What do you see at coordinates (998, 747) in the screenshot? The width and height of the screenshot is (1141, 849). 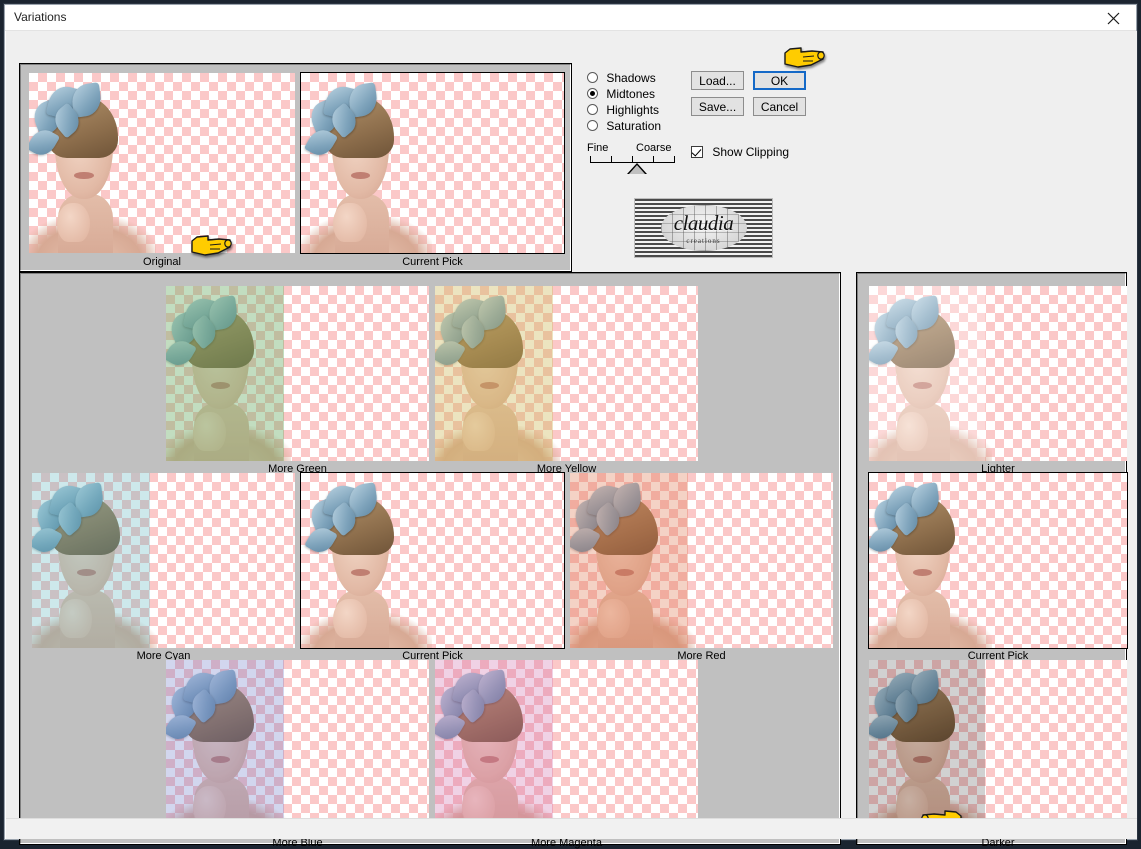 I see `lightness-darker-thumbnail` at bounding box center [998, 747].